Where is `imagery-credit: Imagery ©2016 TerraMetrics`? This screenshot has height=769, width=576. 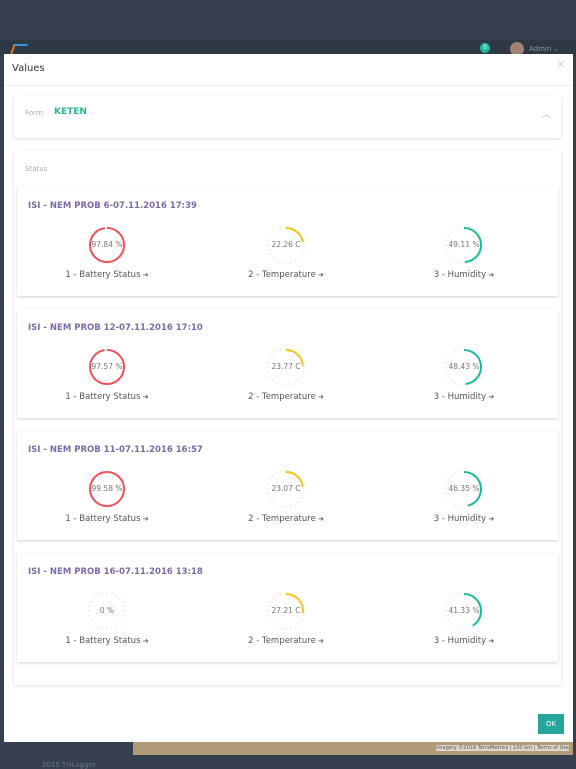
imagery-credit: Imagery ©2016 TerraMetrics is located at coordinates (472, 748).